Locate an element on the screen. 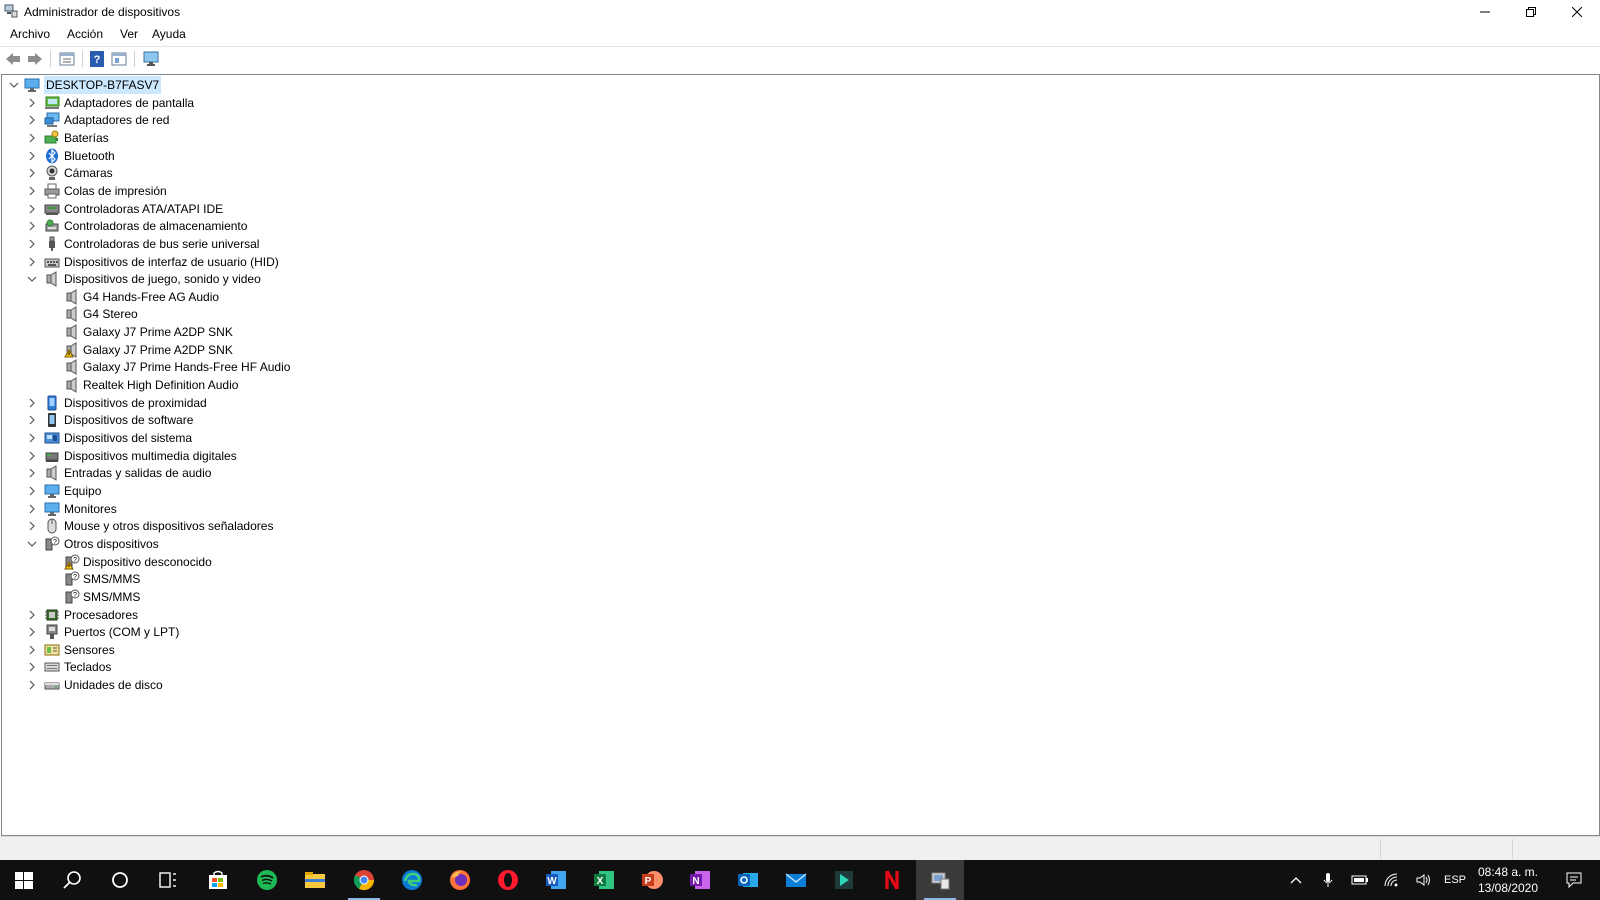 Image resolution: width=1600 pixels, height=900 pixels. clock: 08:48 a. m. 13/08/2020 is located at coordinates (1508, 880).